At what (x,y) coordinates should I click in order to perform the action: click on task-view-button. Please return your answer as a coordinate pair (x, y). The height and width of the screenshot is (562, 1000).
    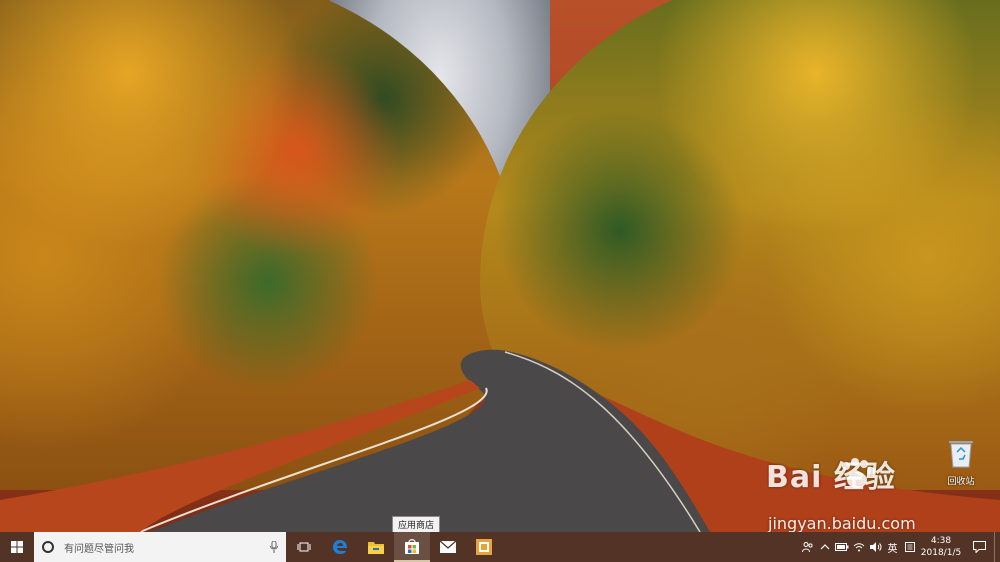
    Looking at the image, I should click on (304, 547).